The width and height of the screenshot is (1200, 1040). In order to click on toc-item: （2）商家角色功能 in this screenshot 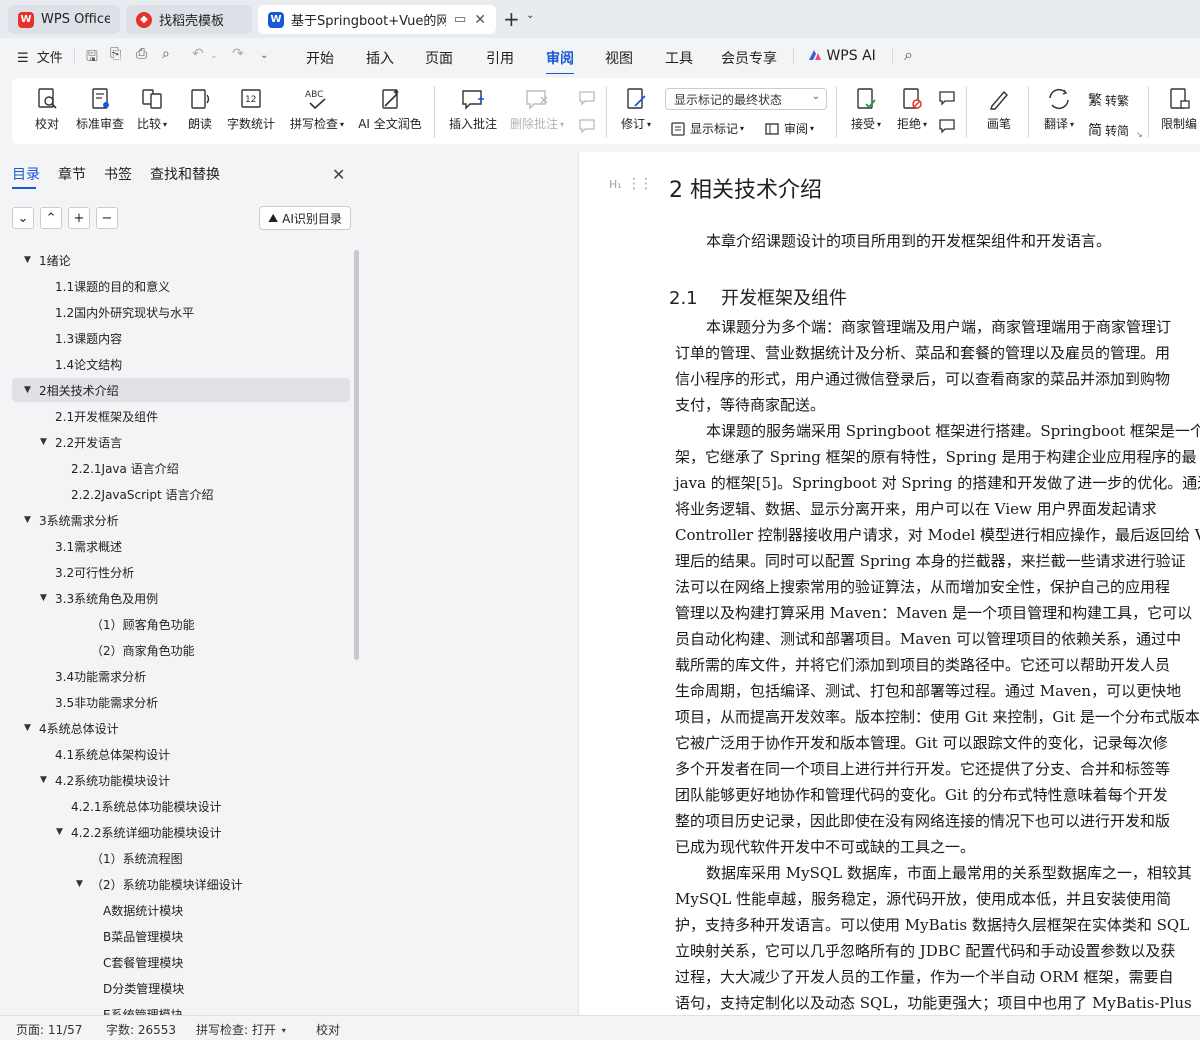, I will do `click(181, 650)`.